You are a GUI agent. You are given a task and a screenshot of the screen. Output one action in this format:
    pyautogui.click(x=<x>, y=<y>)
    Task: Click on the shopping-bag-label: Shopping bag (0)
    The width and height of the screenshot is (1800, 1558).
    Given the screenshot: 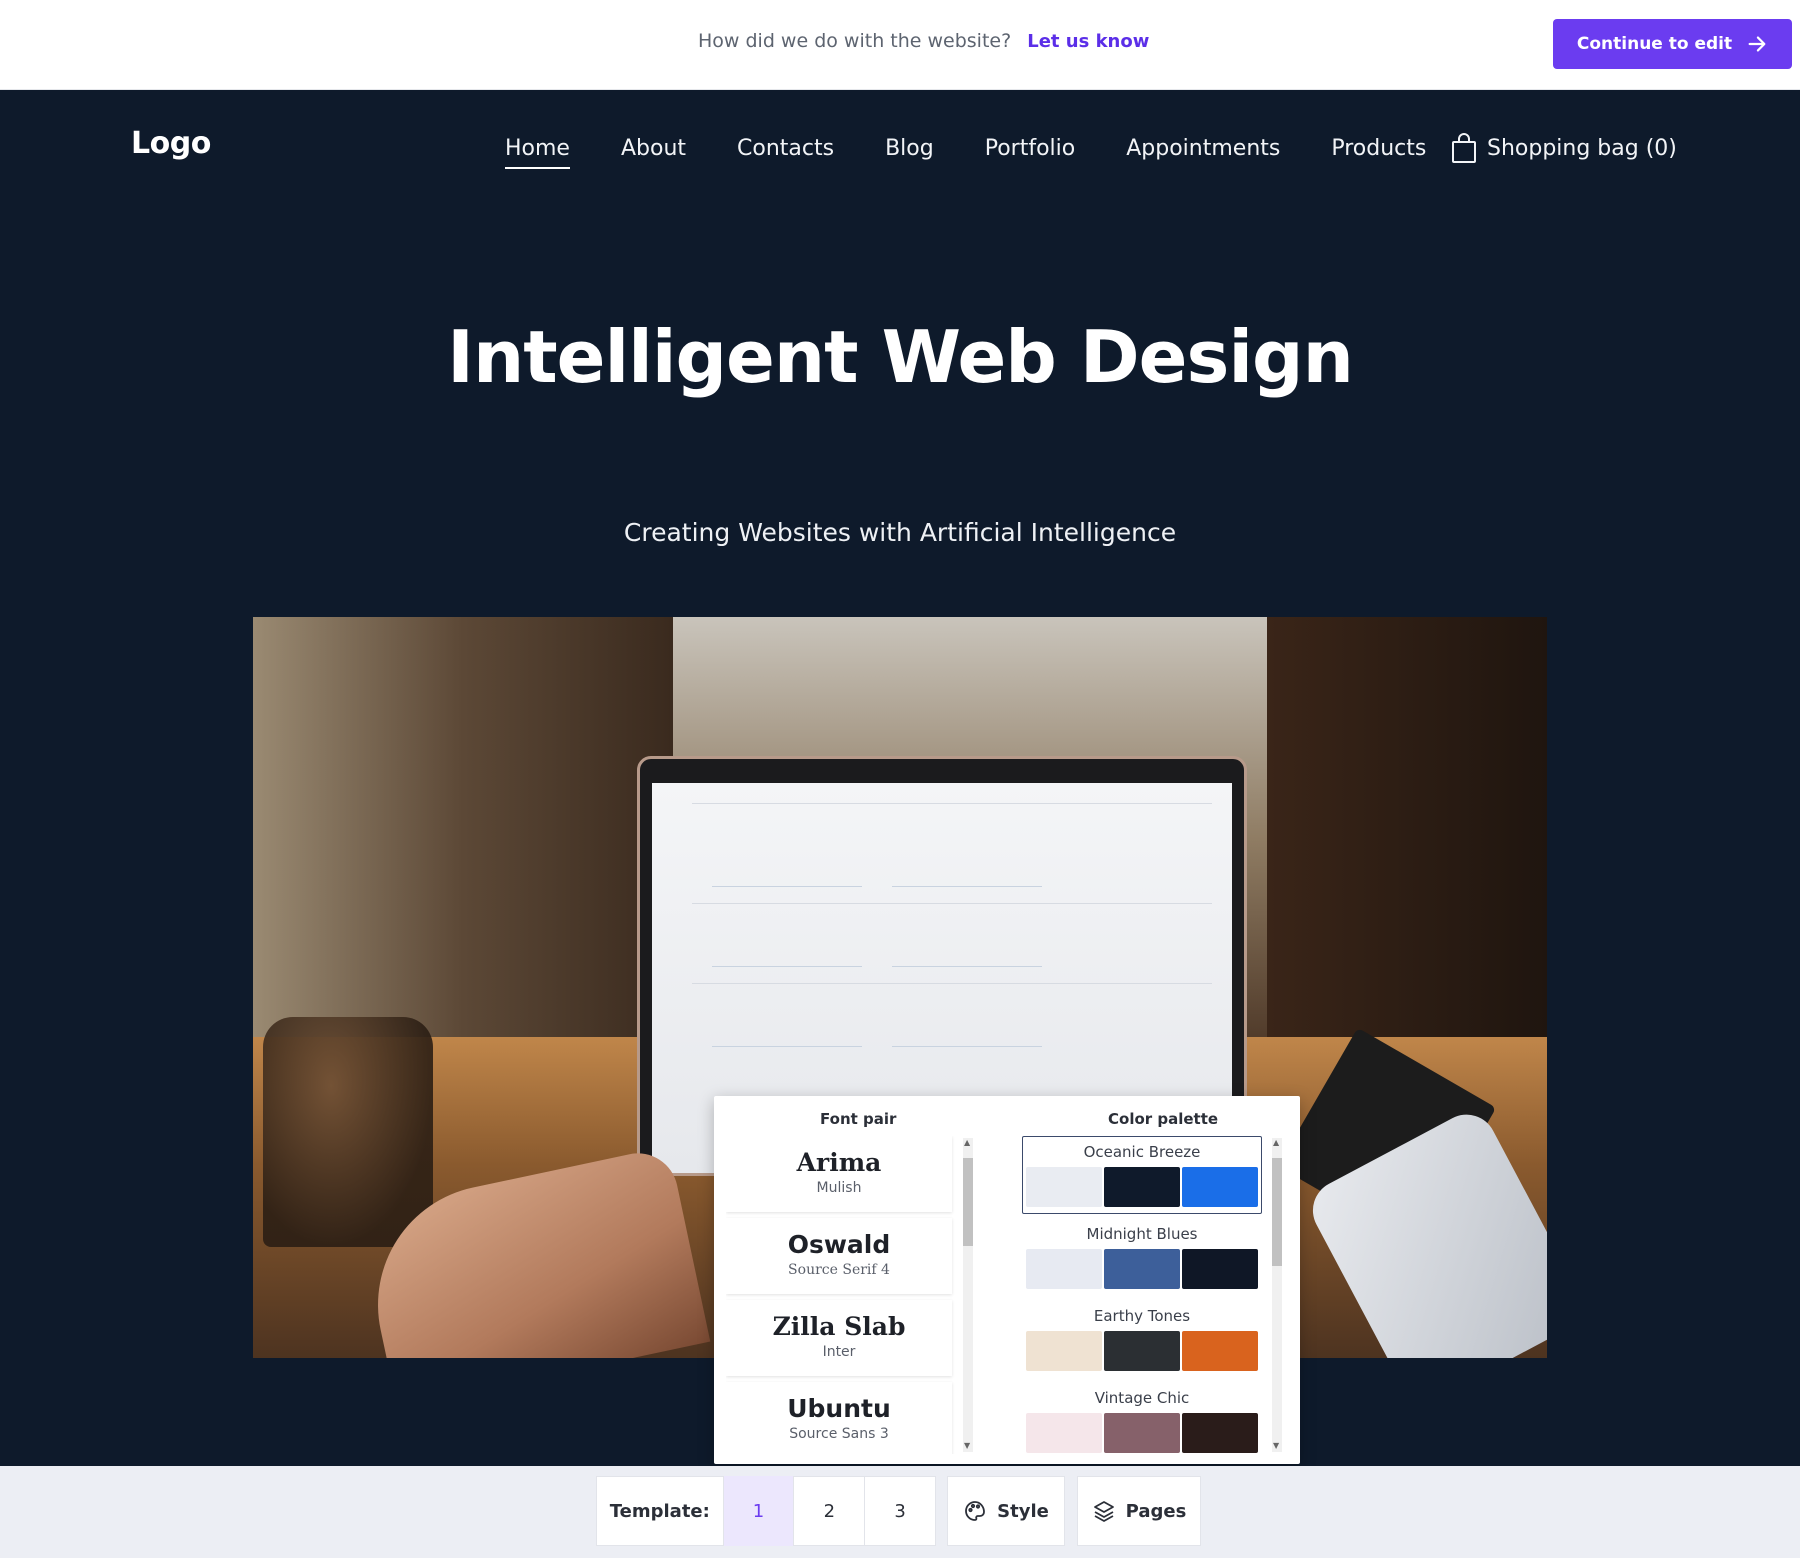 What is the action you would take?
    pyautogui.click(x=1582, y=148)
    